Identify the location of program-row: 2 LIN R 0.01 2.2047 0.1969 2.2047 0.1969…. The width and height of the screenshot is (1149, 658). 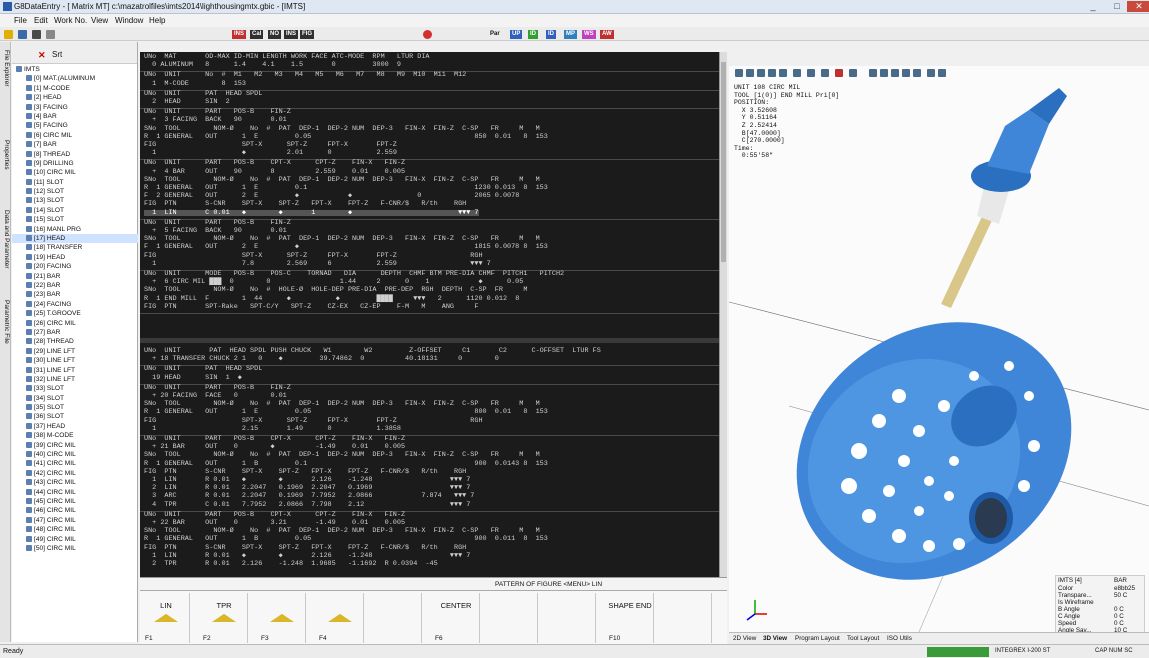
(307, 488).